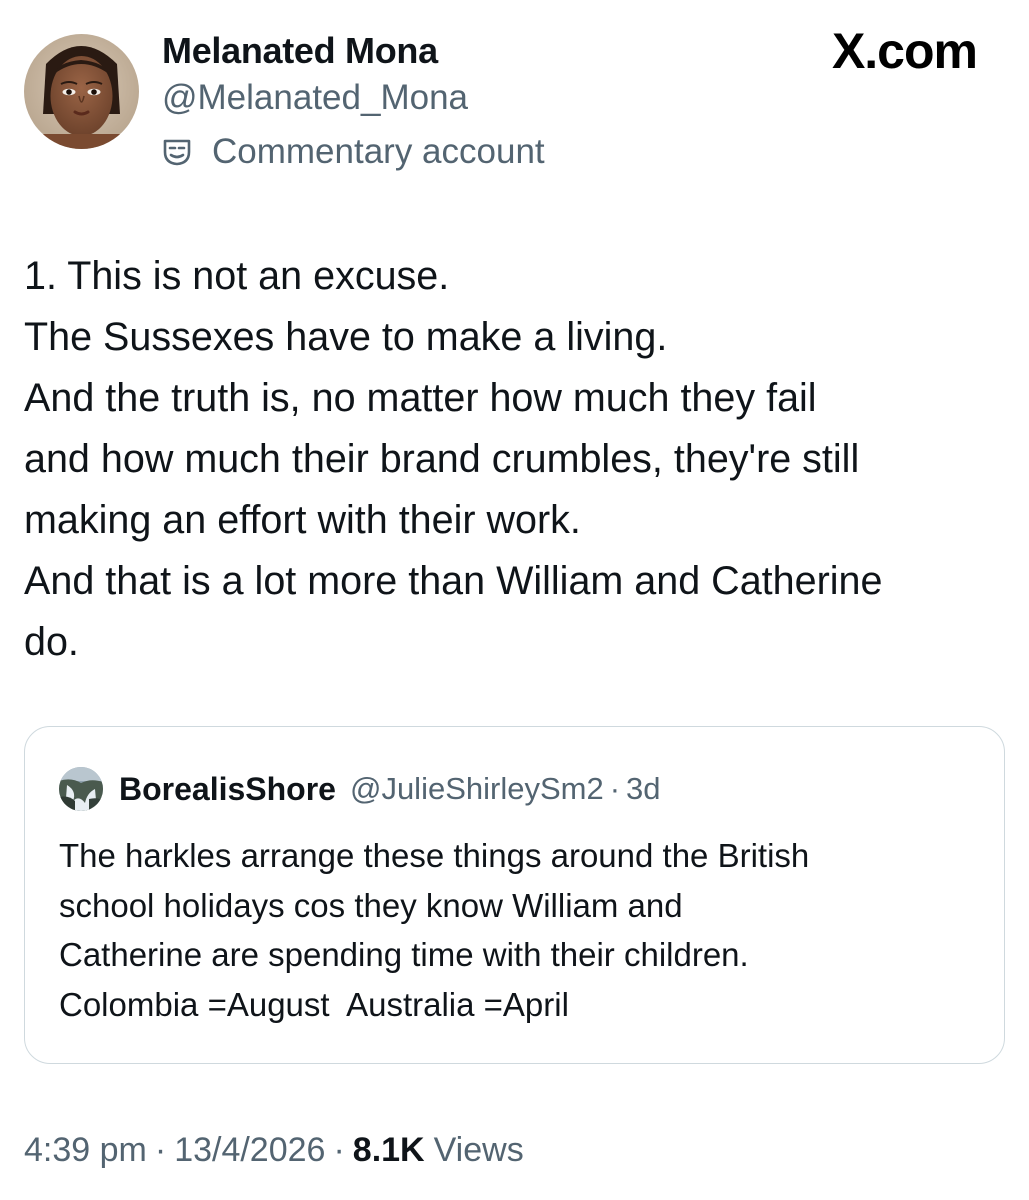 The height and width of the screenshot is (1200, 1029). I want to click on author-handle: @Melanated_Mona, so click(315, 98).